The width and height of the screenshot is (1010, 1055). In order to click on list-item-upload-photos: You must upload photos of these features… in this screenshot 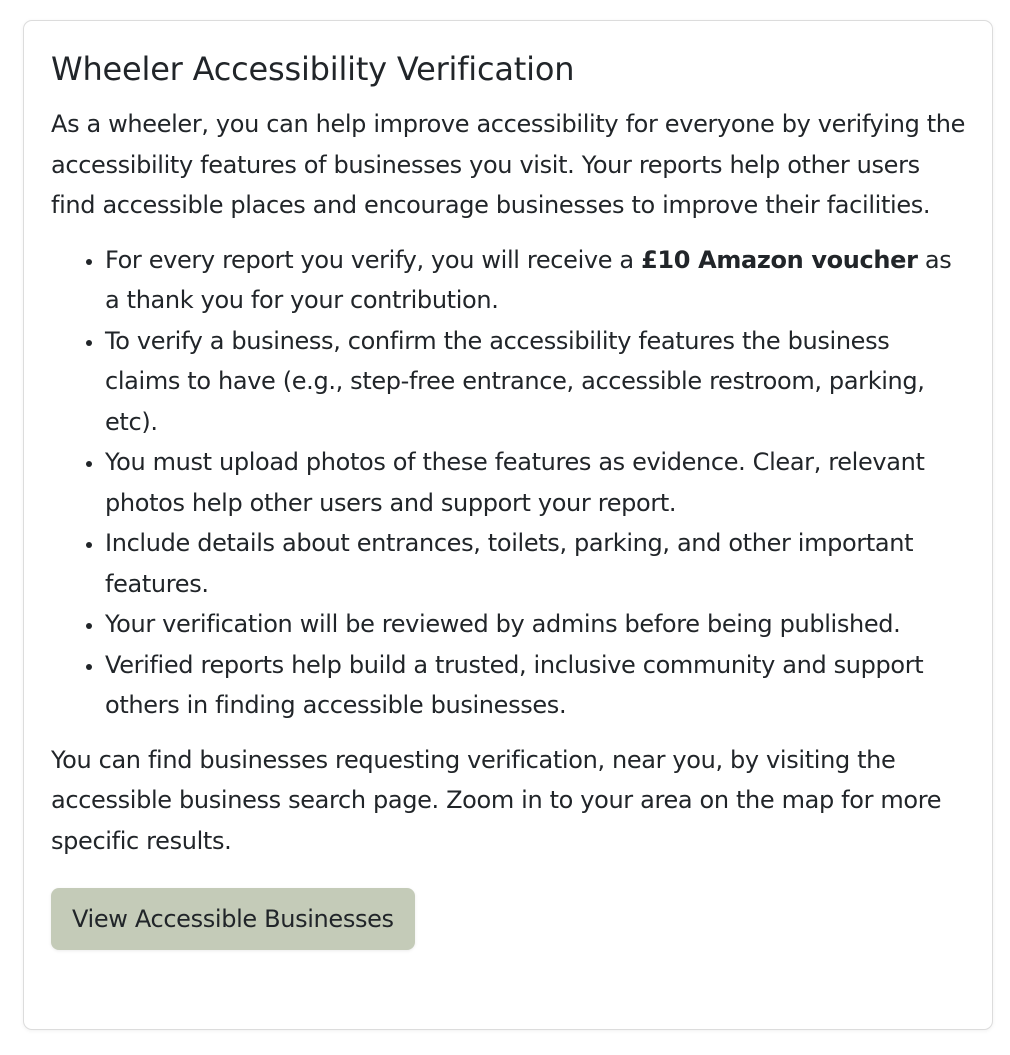, I will do `click(537, 482)`.